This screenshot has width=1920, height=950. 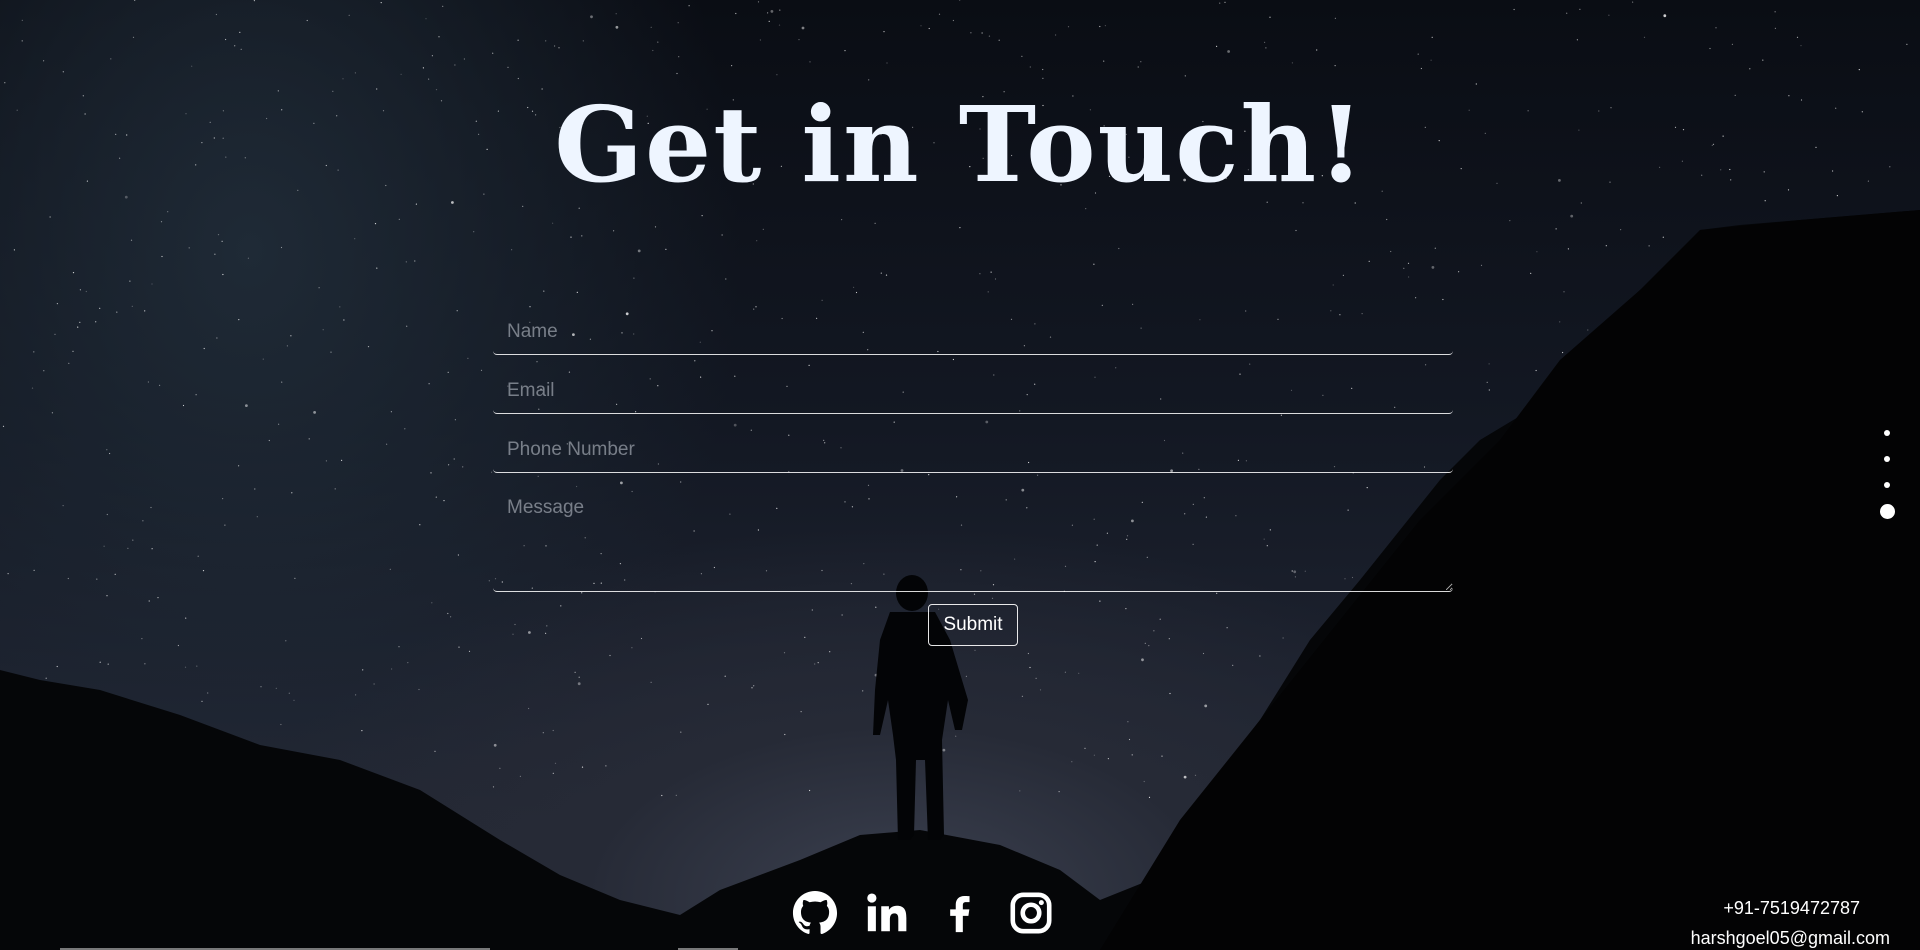 What do you see at coordinates (815, 913) in the screenshot?
I see `github-icon` at bounding box center [815, 913].